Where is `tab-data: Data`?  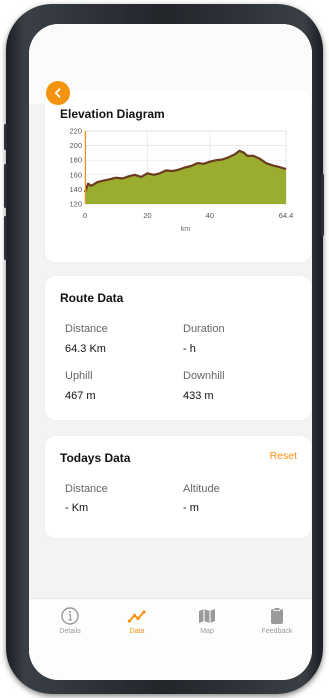 tab-data: Data is located at coordinates (137, 623).